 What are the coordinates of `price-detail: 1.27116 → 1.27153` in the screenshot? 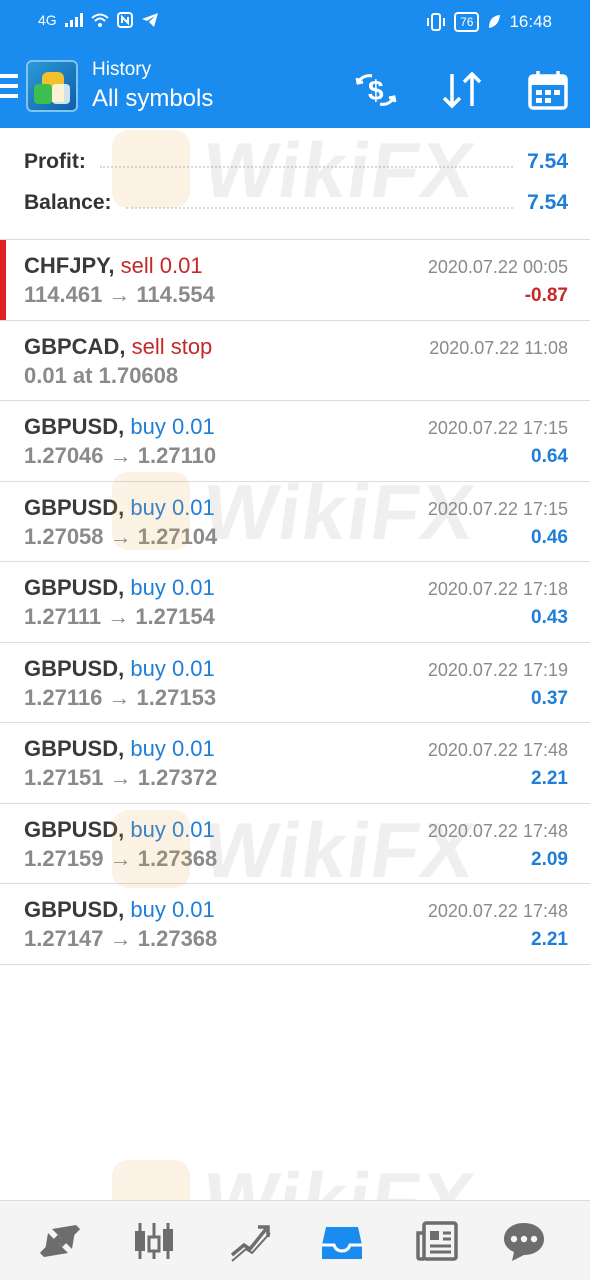 It's located at (120, 697).